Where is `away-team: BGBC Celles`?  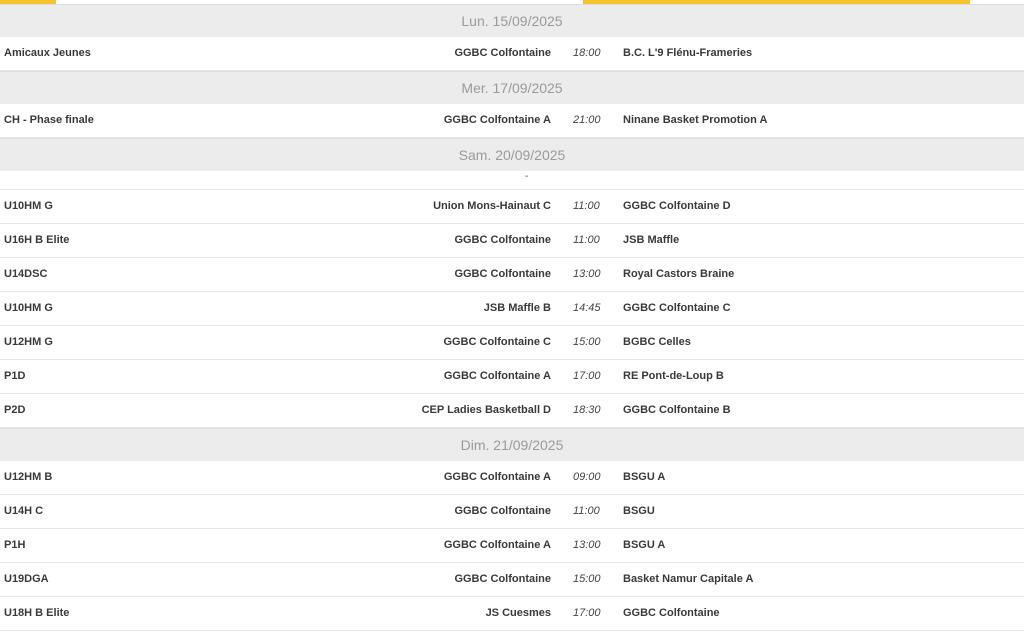 away-team: BGBC Celles is located at coordinates (657, 342).